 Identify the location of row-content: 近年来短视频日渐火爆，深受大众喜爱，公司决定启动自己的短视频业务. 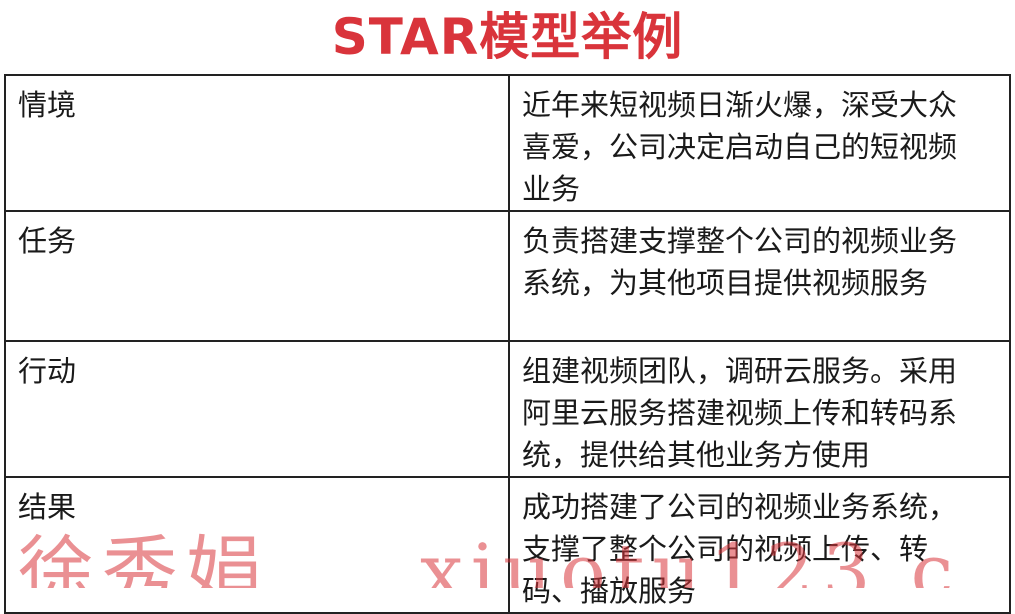
(759, 143).